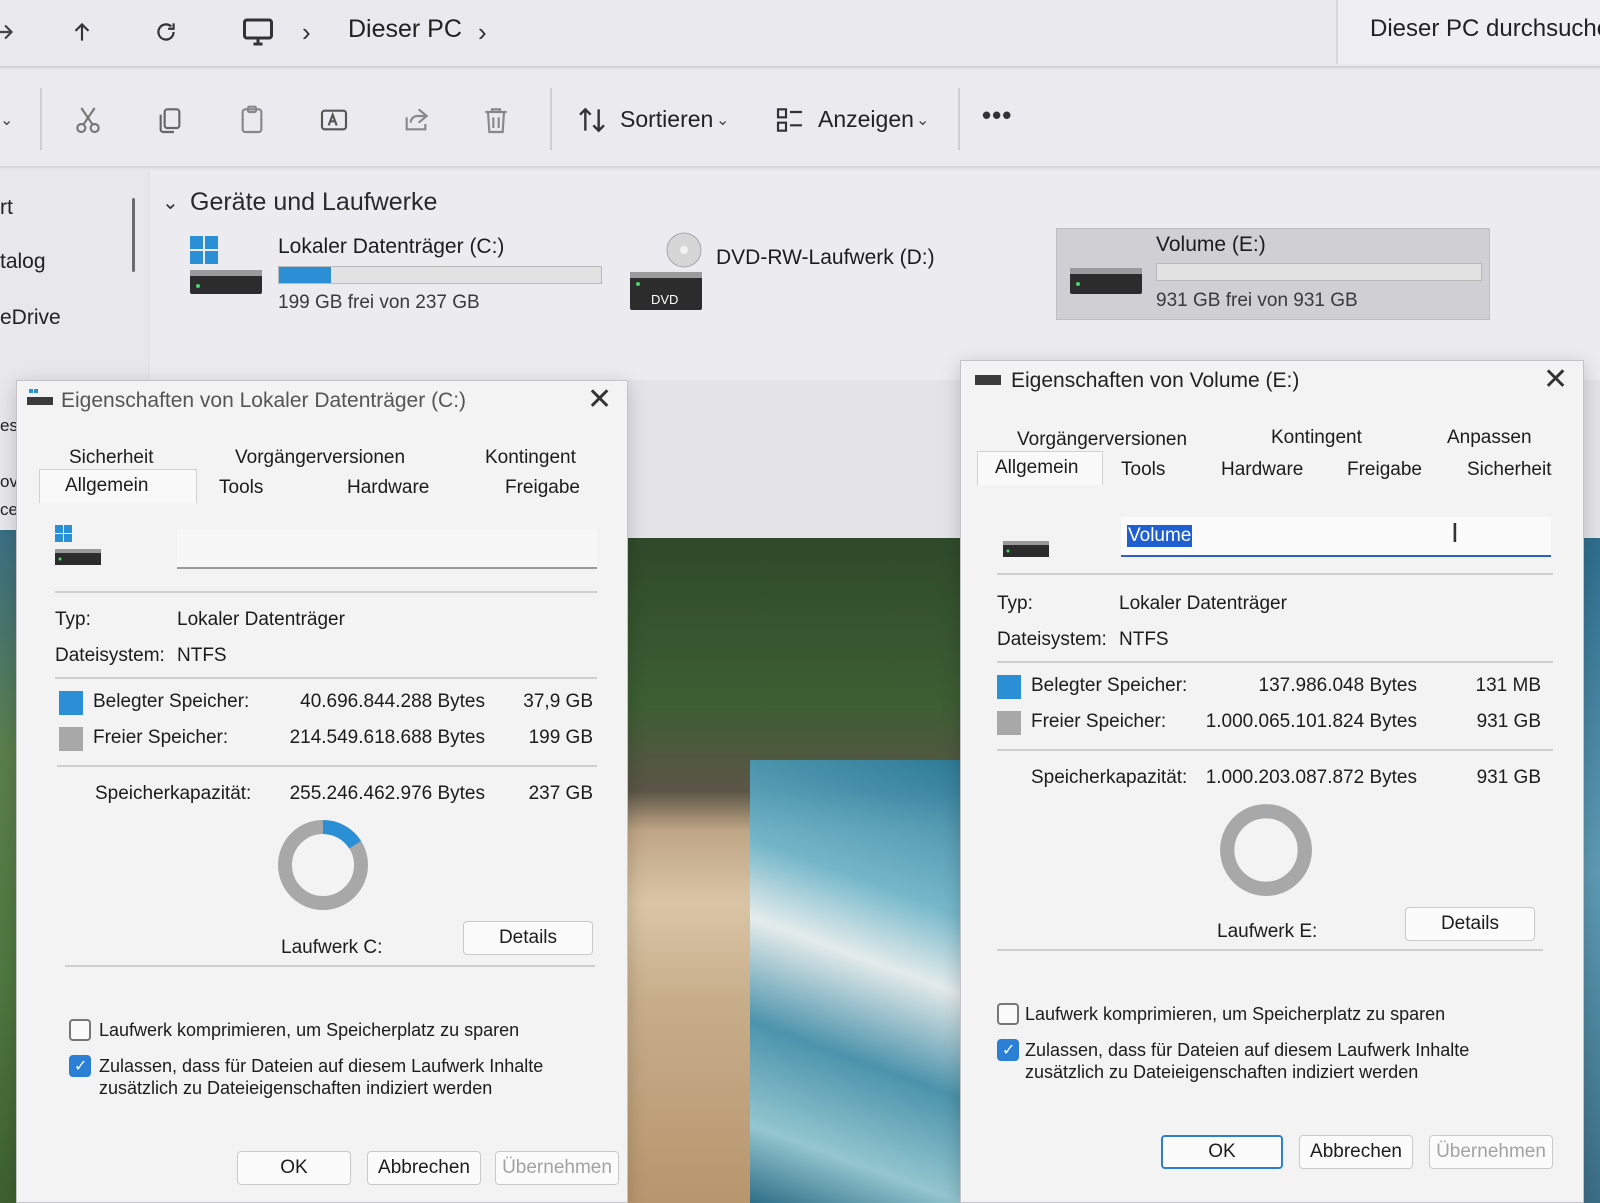  What do you see at coordinates (387, 737) in the screenshot?
I see `free-bytes: 214.549.618.688 Bytes` at bounding box center [387, 737].